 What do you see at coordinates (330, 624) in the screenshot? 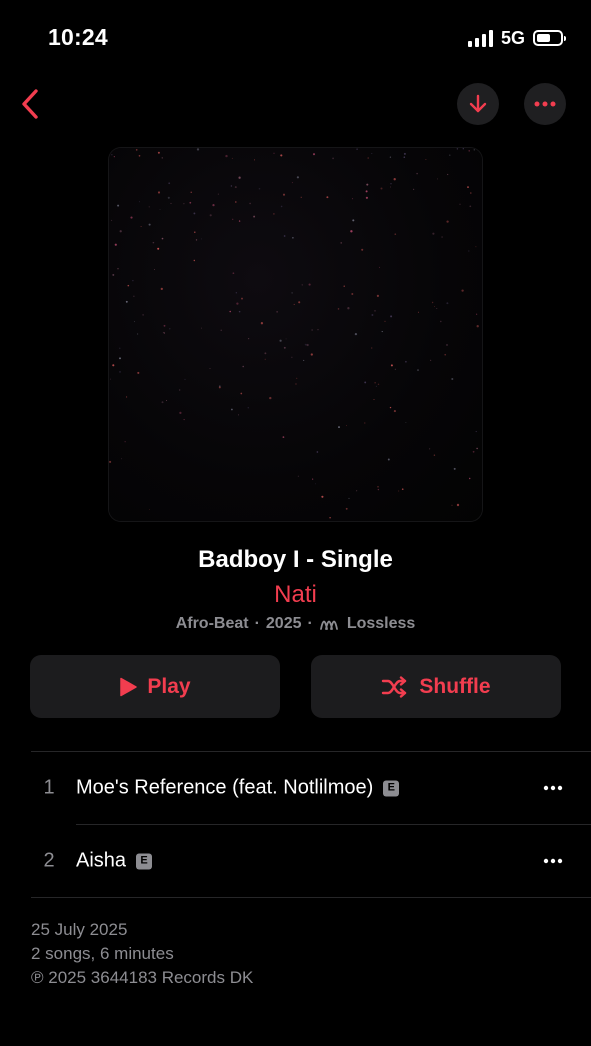
I see `lossless-icon` at bounding box center [330, 624].